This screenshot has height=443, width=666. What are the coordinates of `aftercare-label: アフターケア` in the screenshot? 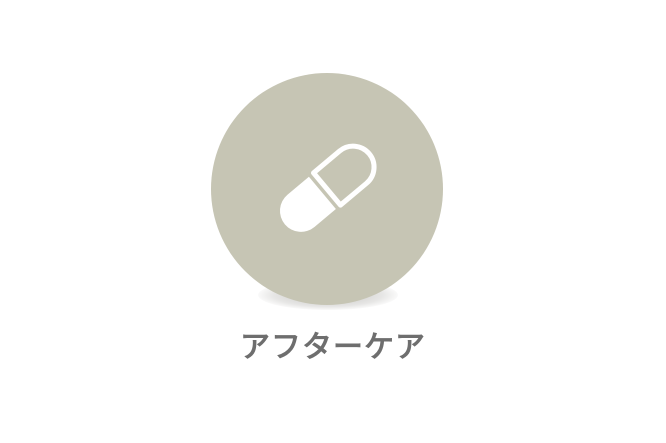 It's located at (333, 347).